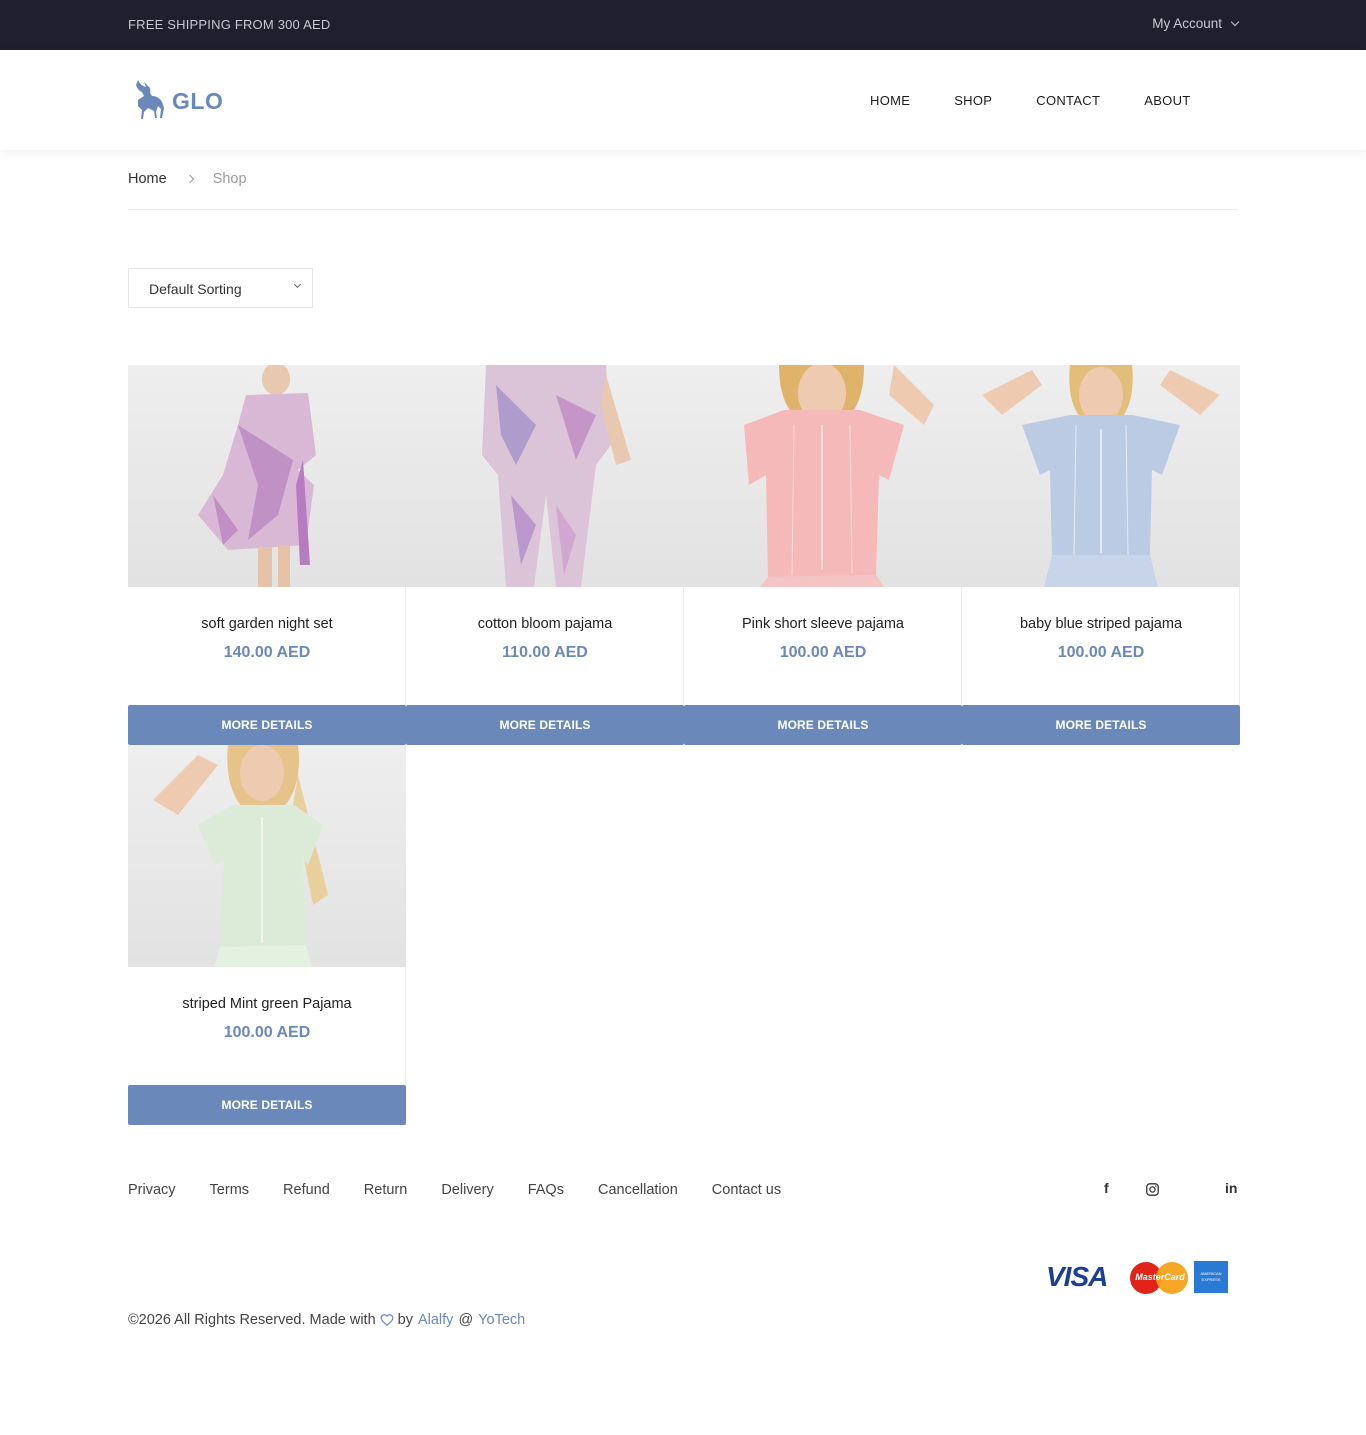 This screenshot has height=1435, width=1366. Describe the element at coordinates (839, 476) in the screenshot. I see `model-pink-pajama-image` at that location.